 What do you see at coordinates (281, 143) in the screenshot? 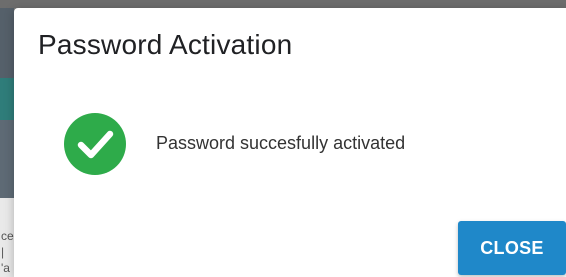
I see `success-message: Password succesfully activated` at bounding box center [281, 143].